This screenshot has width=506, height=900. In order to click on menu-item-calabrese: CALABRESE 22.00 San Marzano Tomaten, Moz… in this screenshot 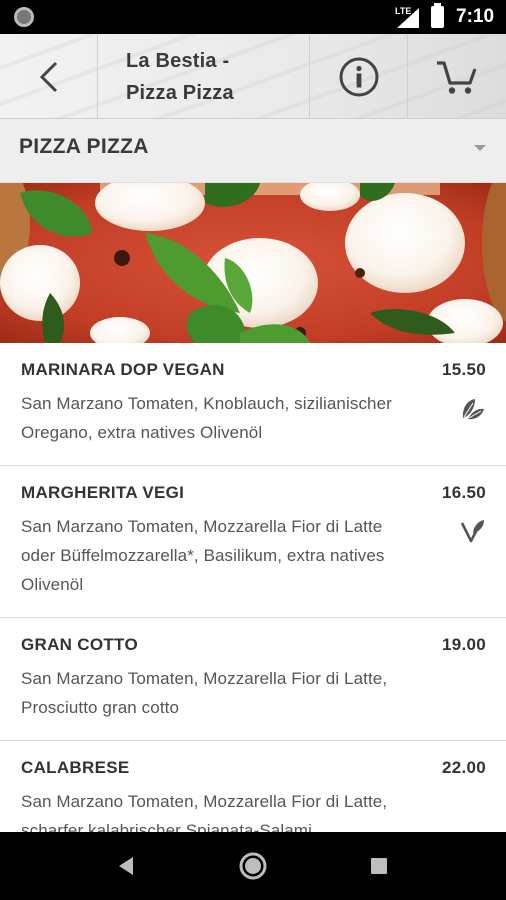, I will do `click(253, 786)`.